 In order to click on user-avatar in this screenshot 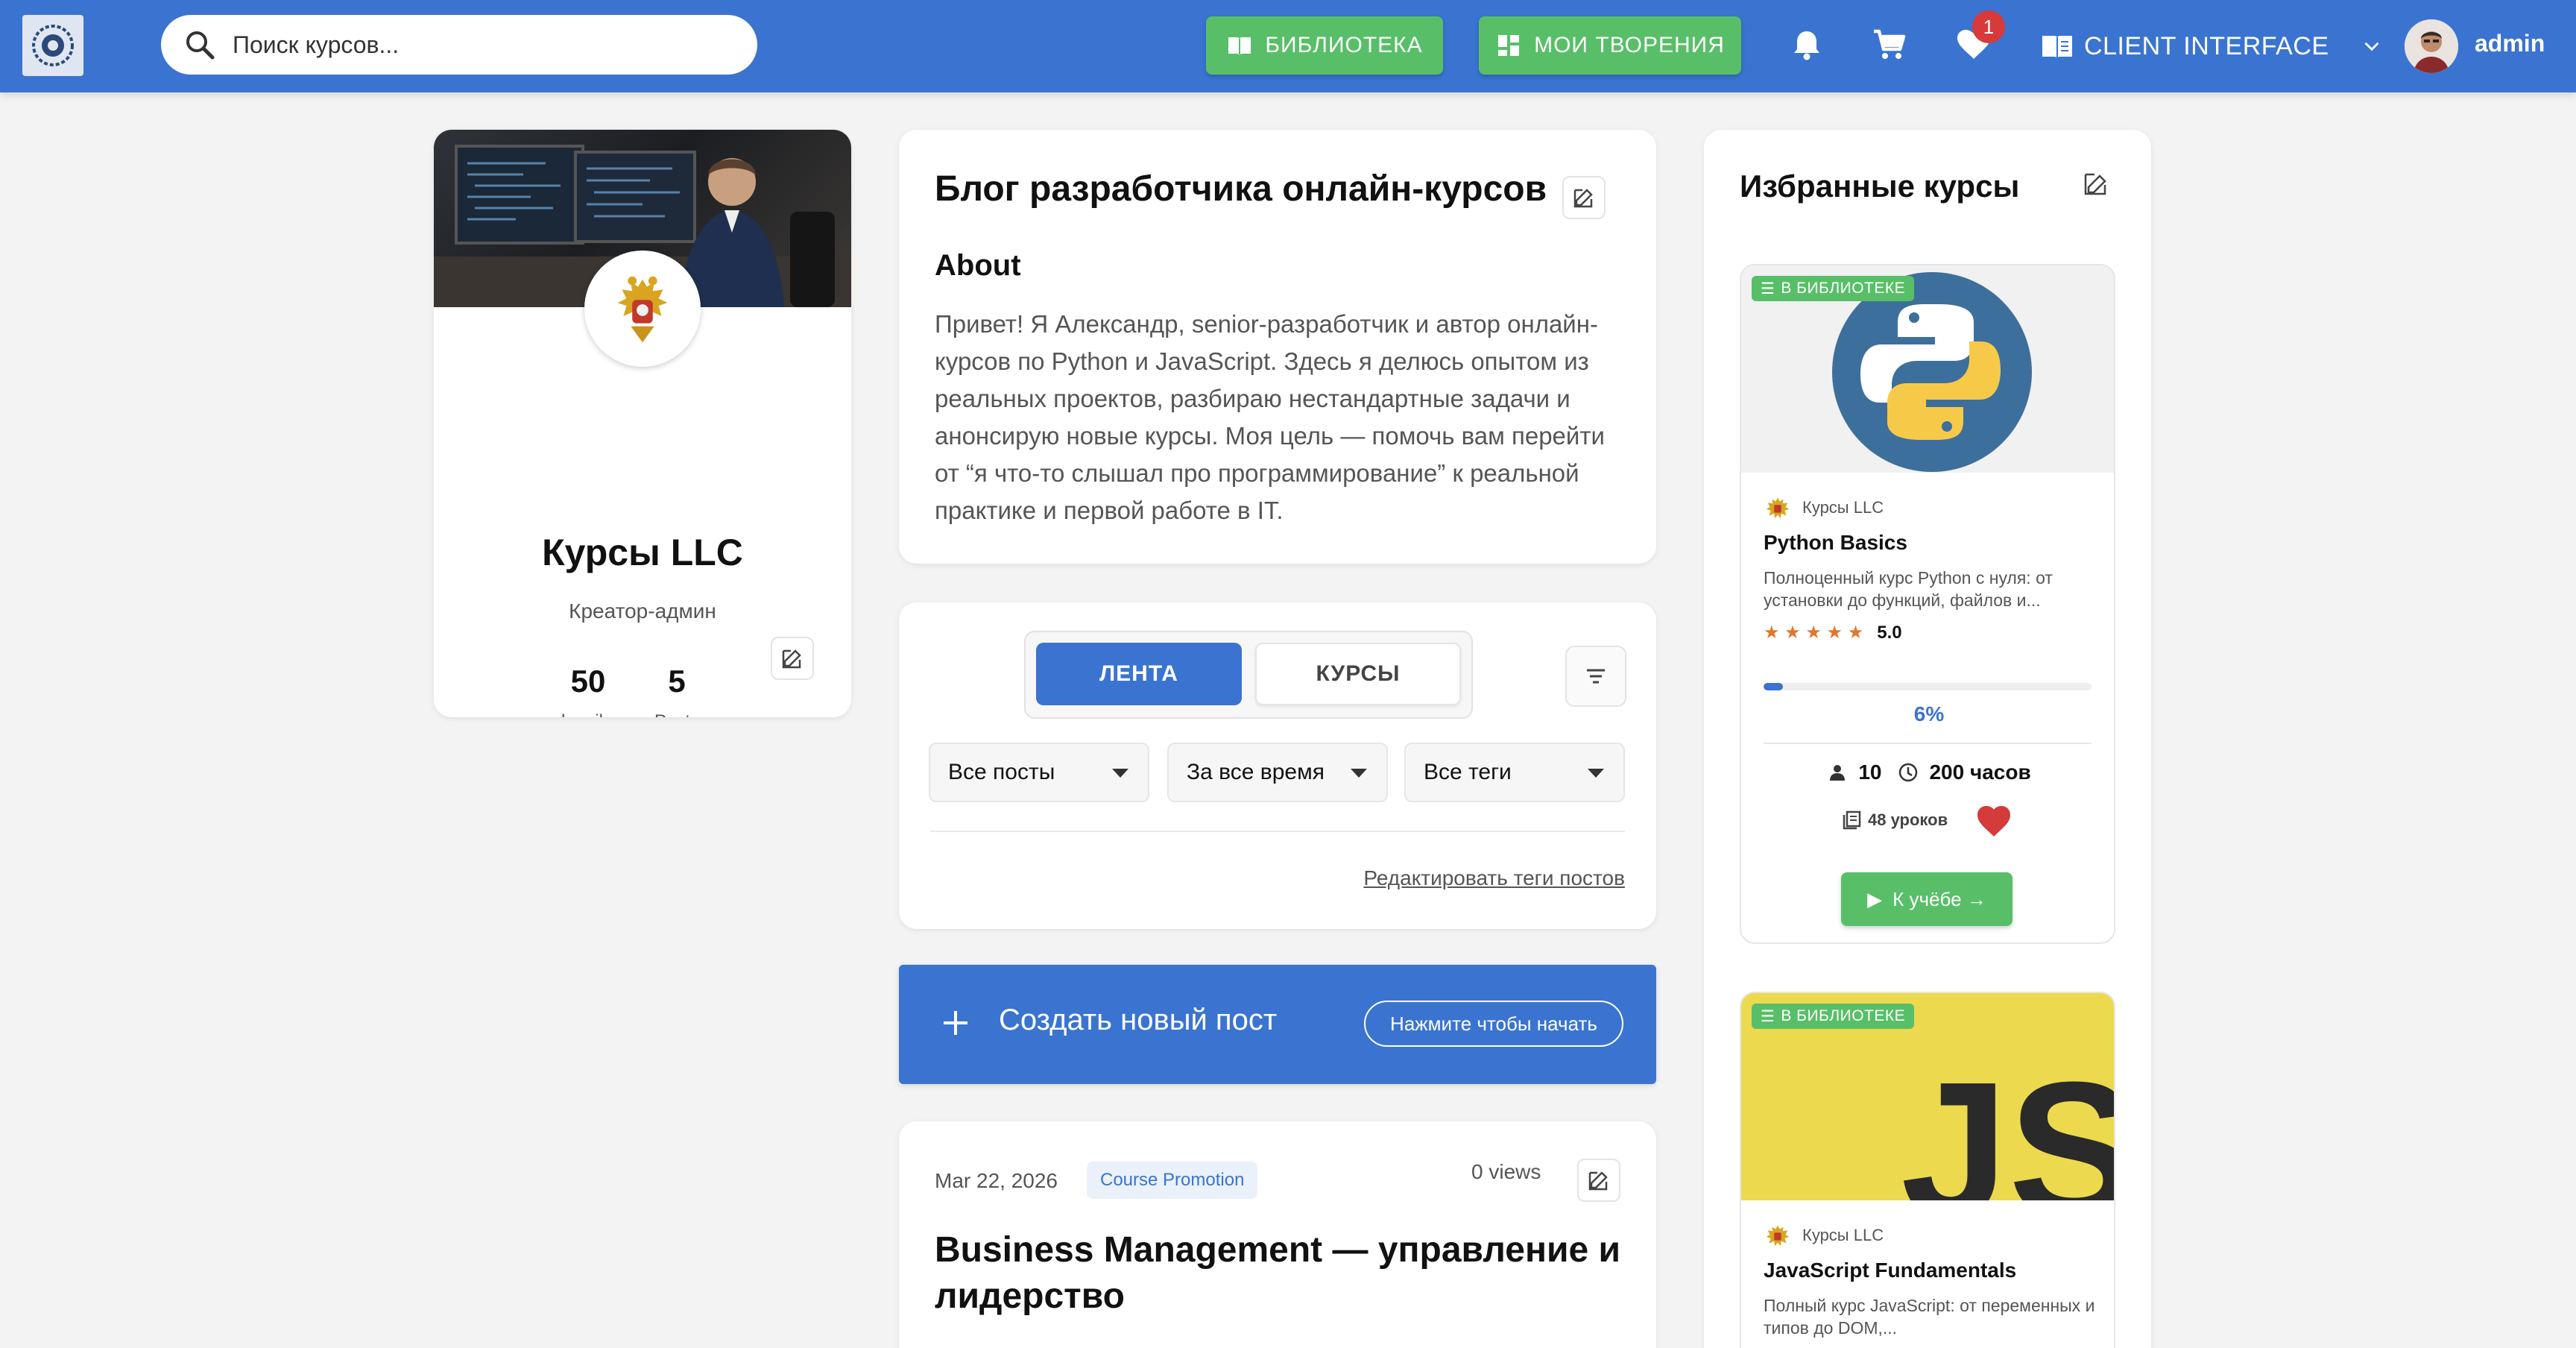, I will do `click(2431, 46)`.